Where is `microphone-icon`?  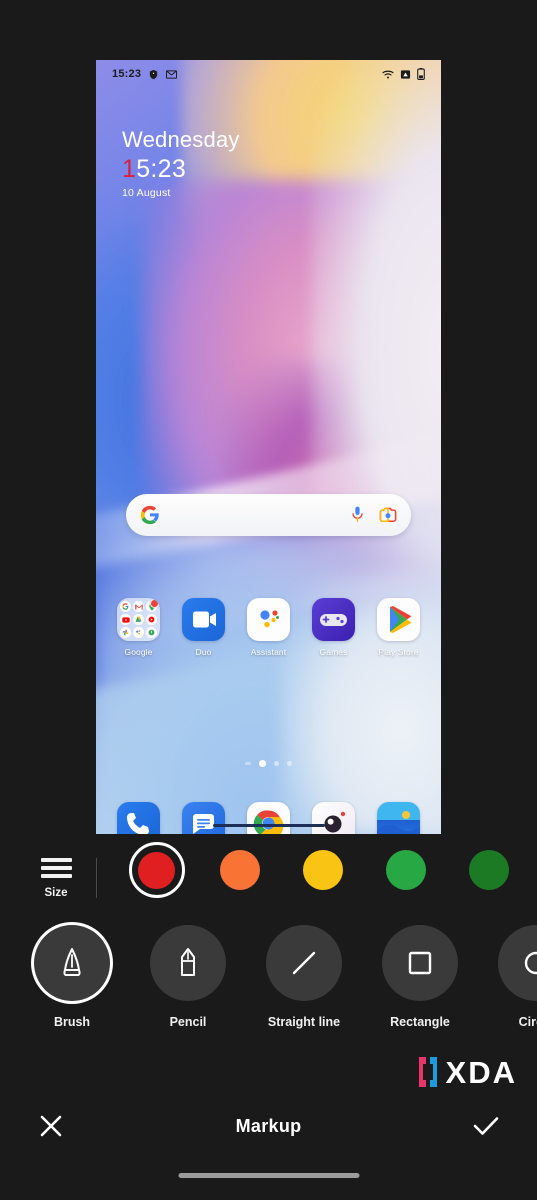
microphone-icon is located at coordinates (357, 515).